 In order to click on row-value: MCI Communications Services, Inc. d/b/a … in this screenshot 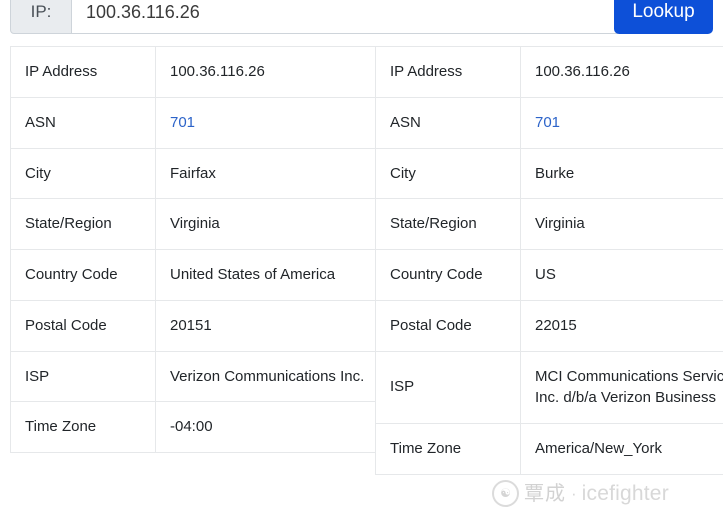, I will do `click(621, 387)`.